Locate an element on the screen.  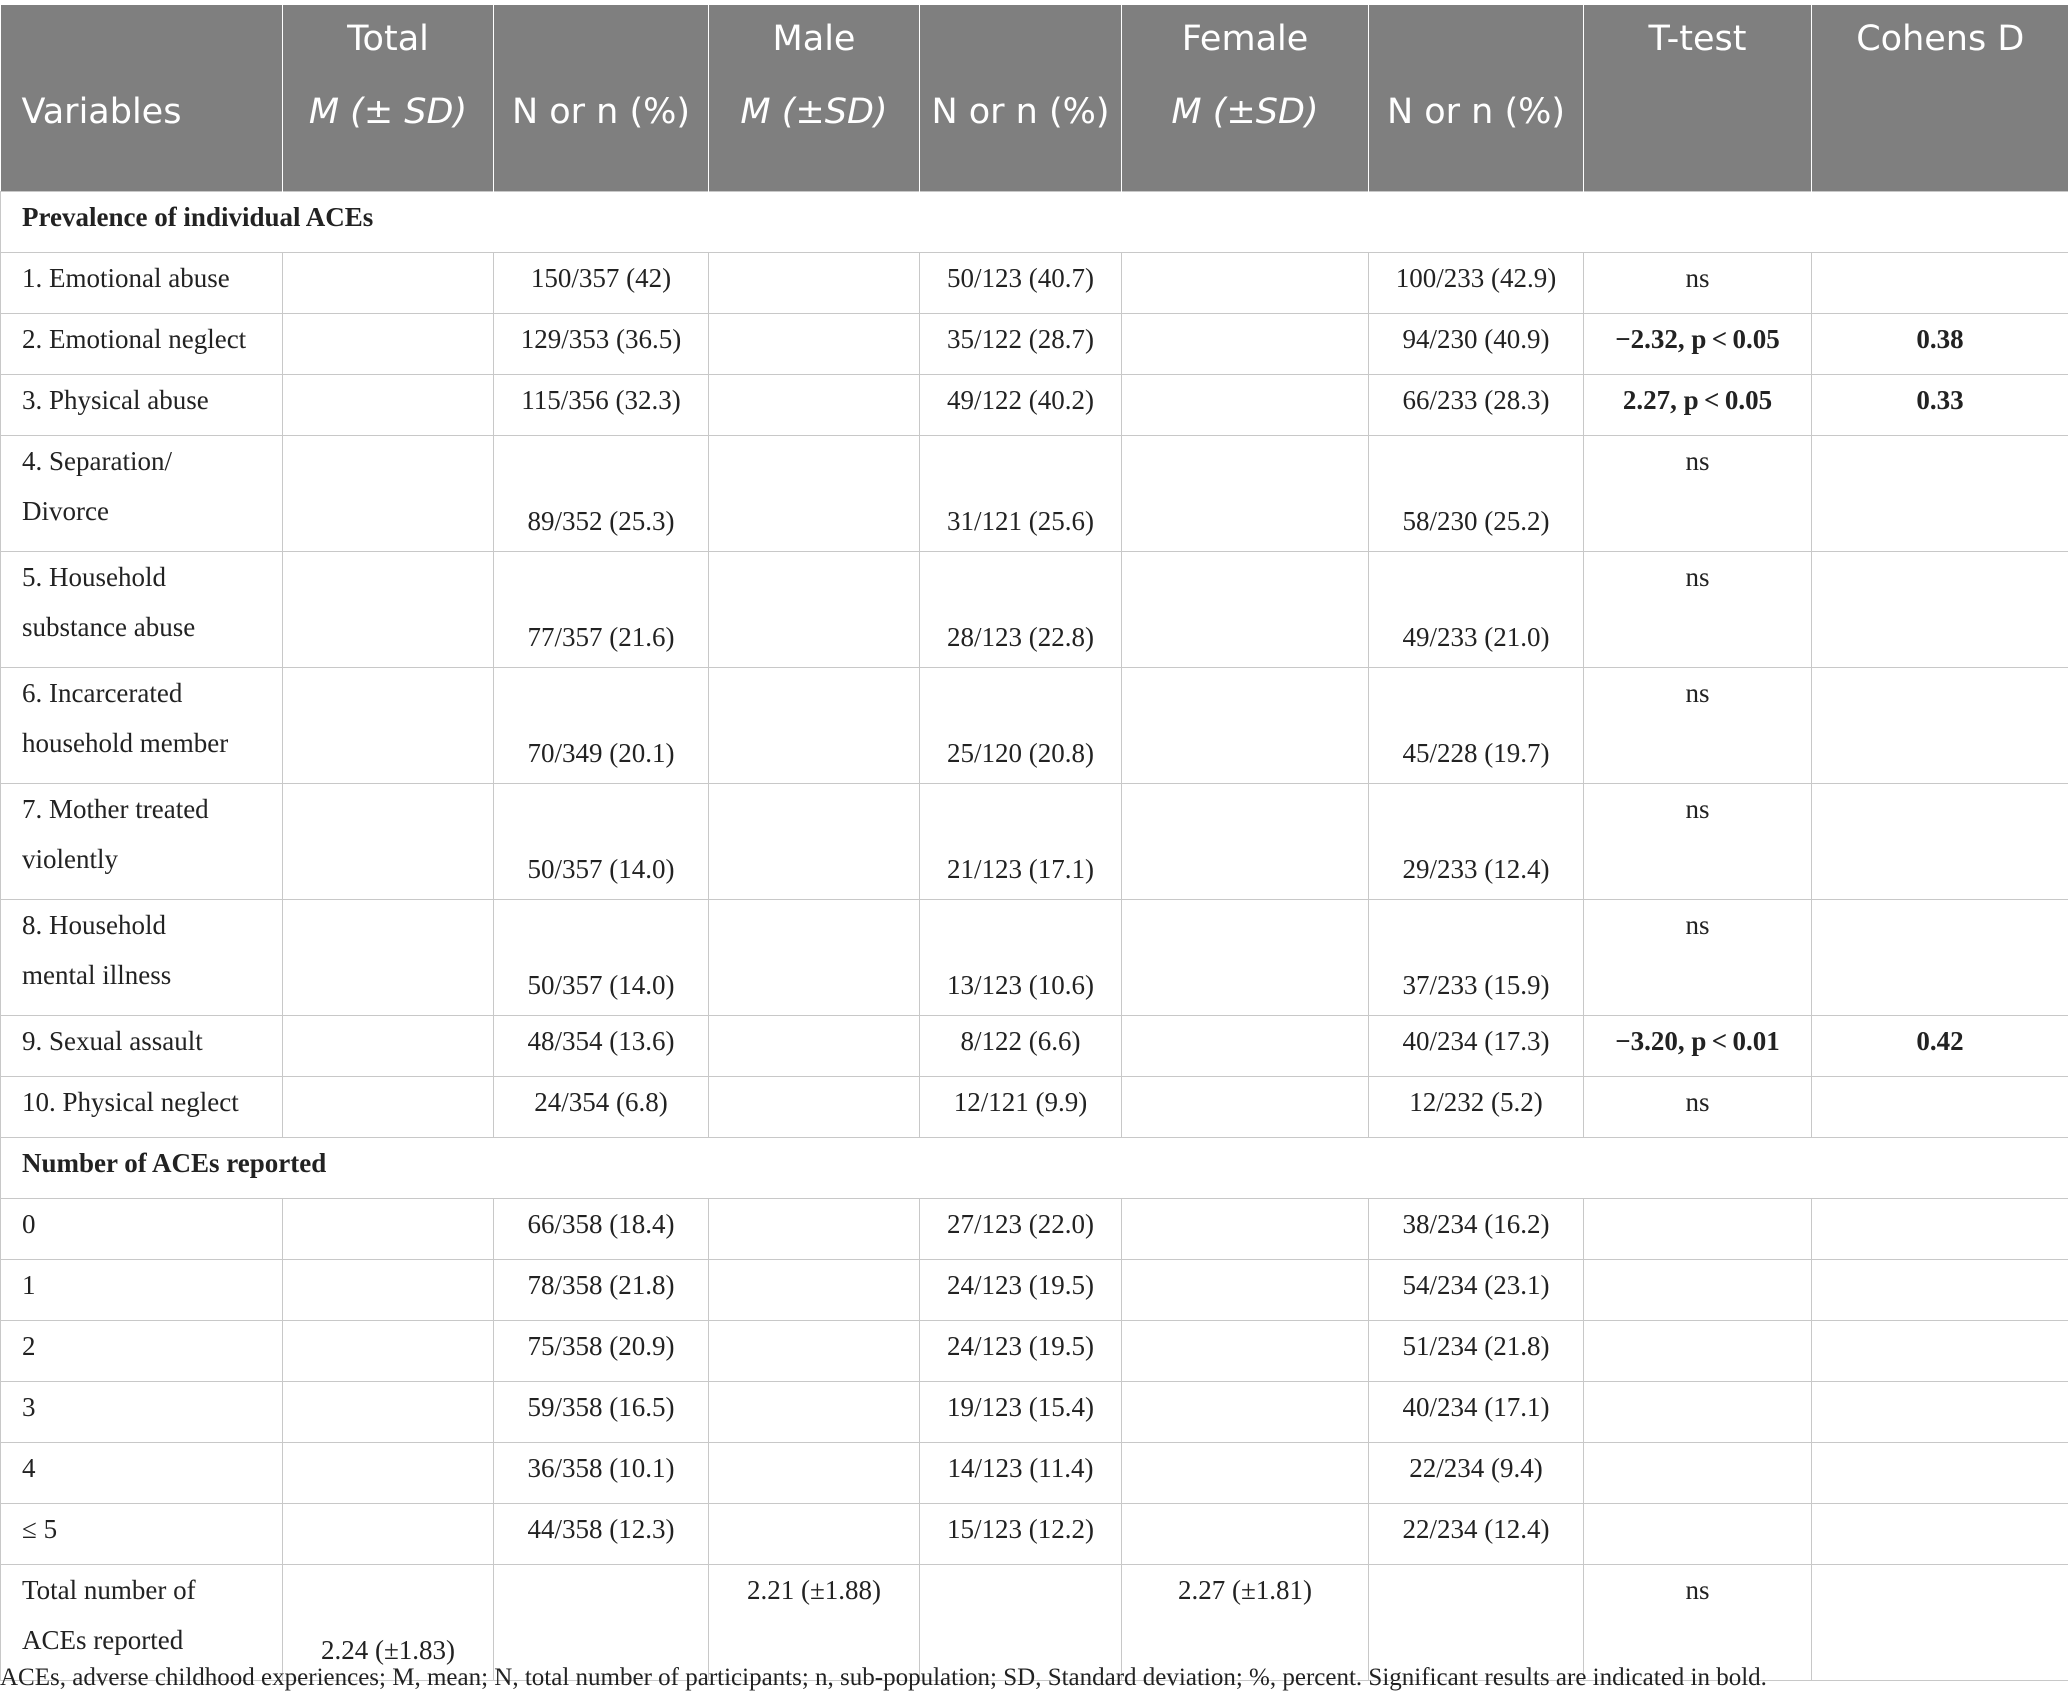
header-female-n: N or n (%) is located at coordinates (1476, 137).